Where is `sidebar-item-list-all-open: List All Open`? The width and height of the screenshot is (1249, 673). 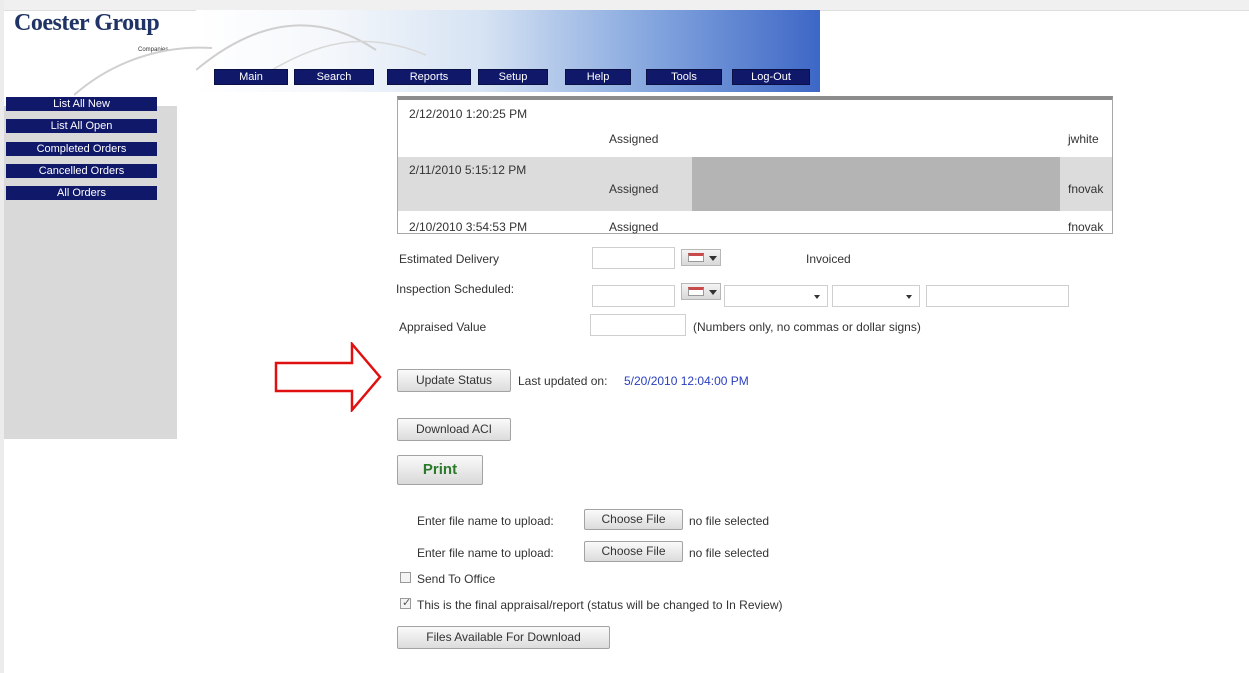 sidebar-item-list-all-open: List All Open is located at coordinates (81, 126).